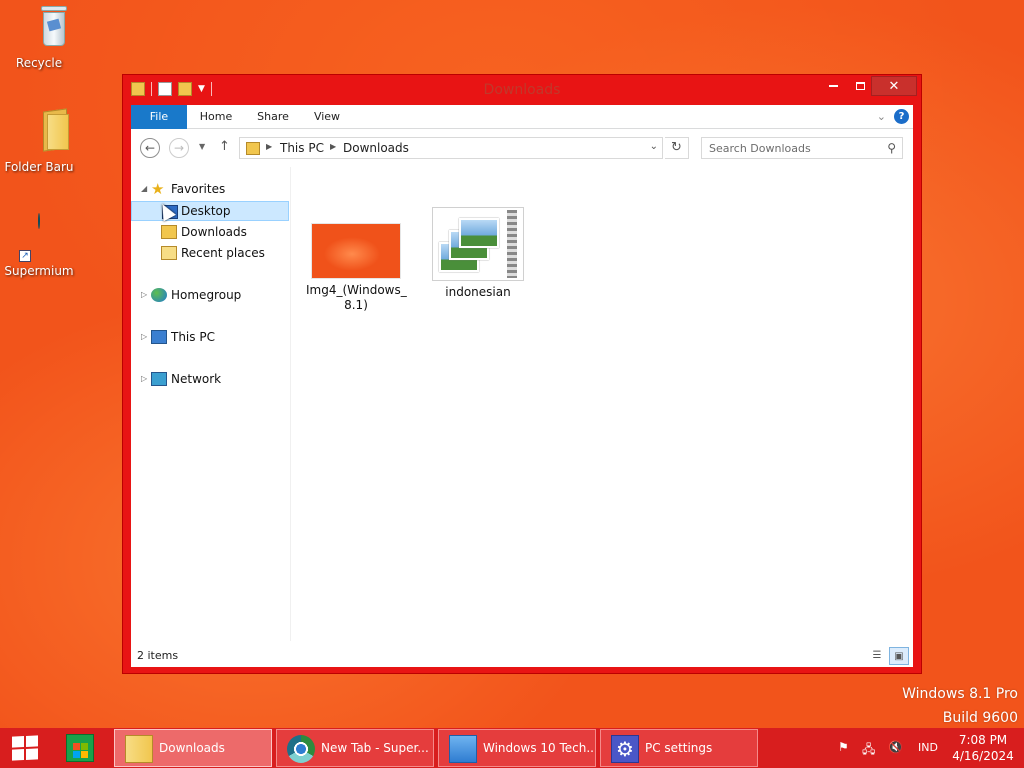 Image resolution: width=1024 pixels, height=768 pixels. I want to click on address-bar: ▶ This PC ▶ Downloads ⌄, so click(451, 148).